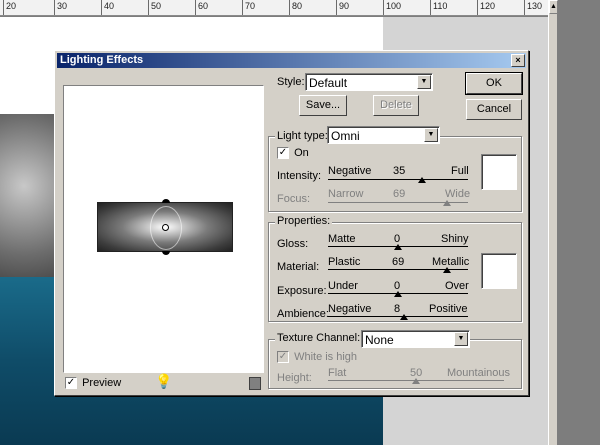  I want to click on exposure-max-label: Over, so click(457, 286).